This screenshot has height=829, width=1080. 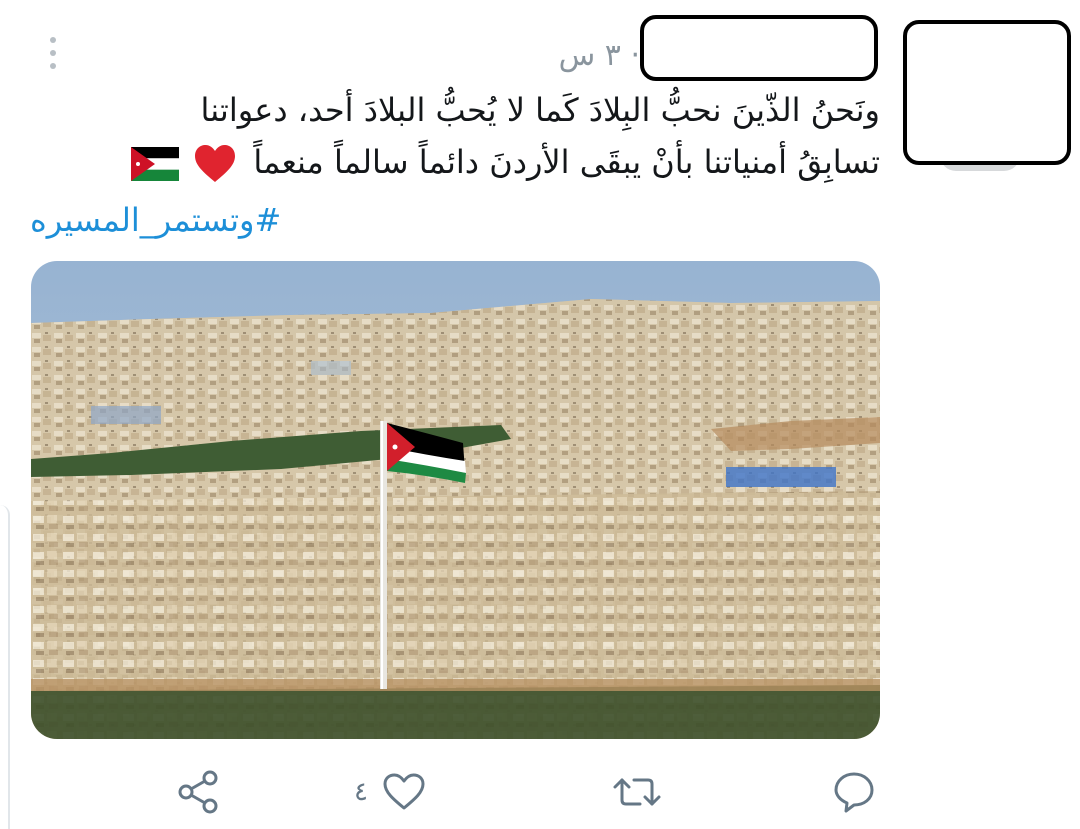 I want to click on avatar-redacted, so click(x=987, y=92).